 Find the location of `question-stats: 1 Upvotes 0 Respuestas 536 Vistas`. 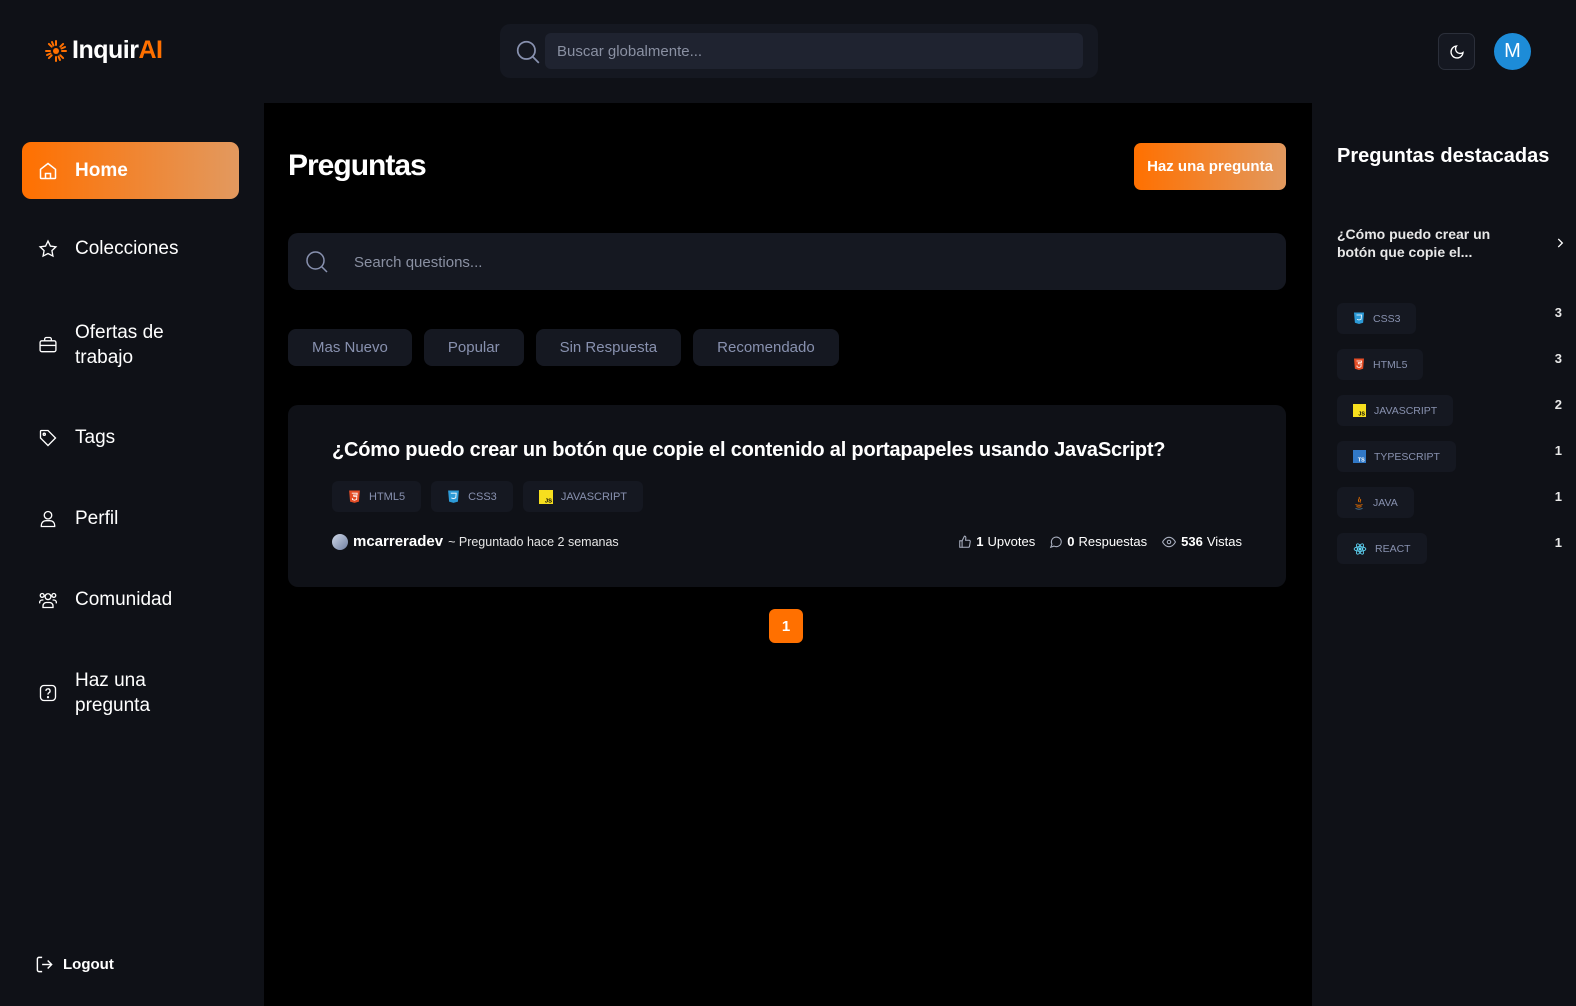

question-stats: 1 Upvotes 0 Respuestas 536 Vistas is located at coordinates (1100, 541).